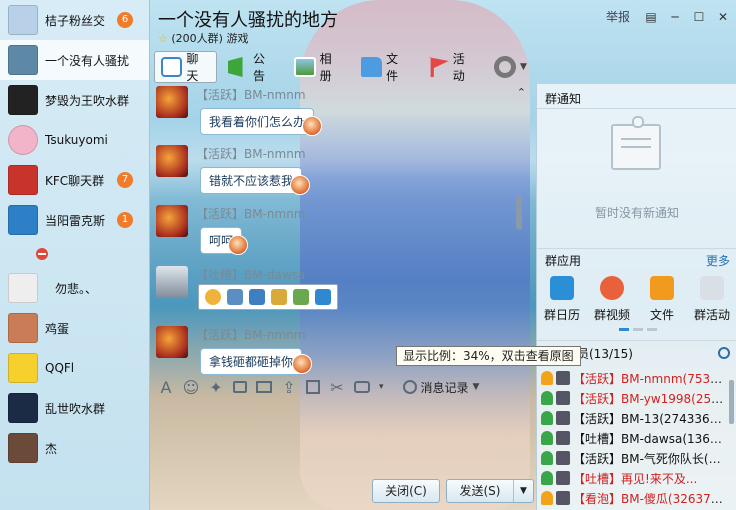  I want to click on tab-activity: 活动, so click(451, 67).